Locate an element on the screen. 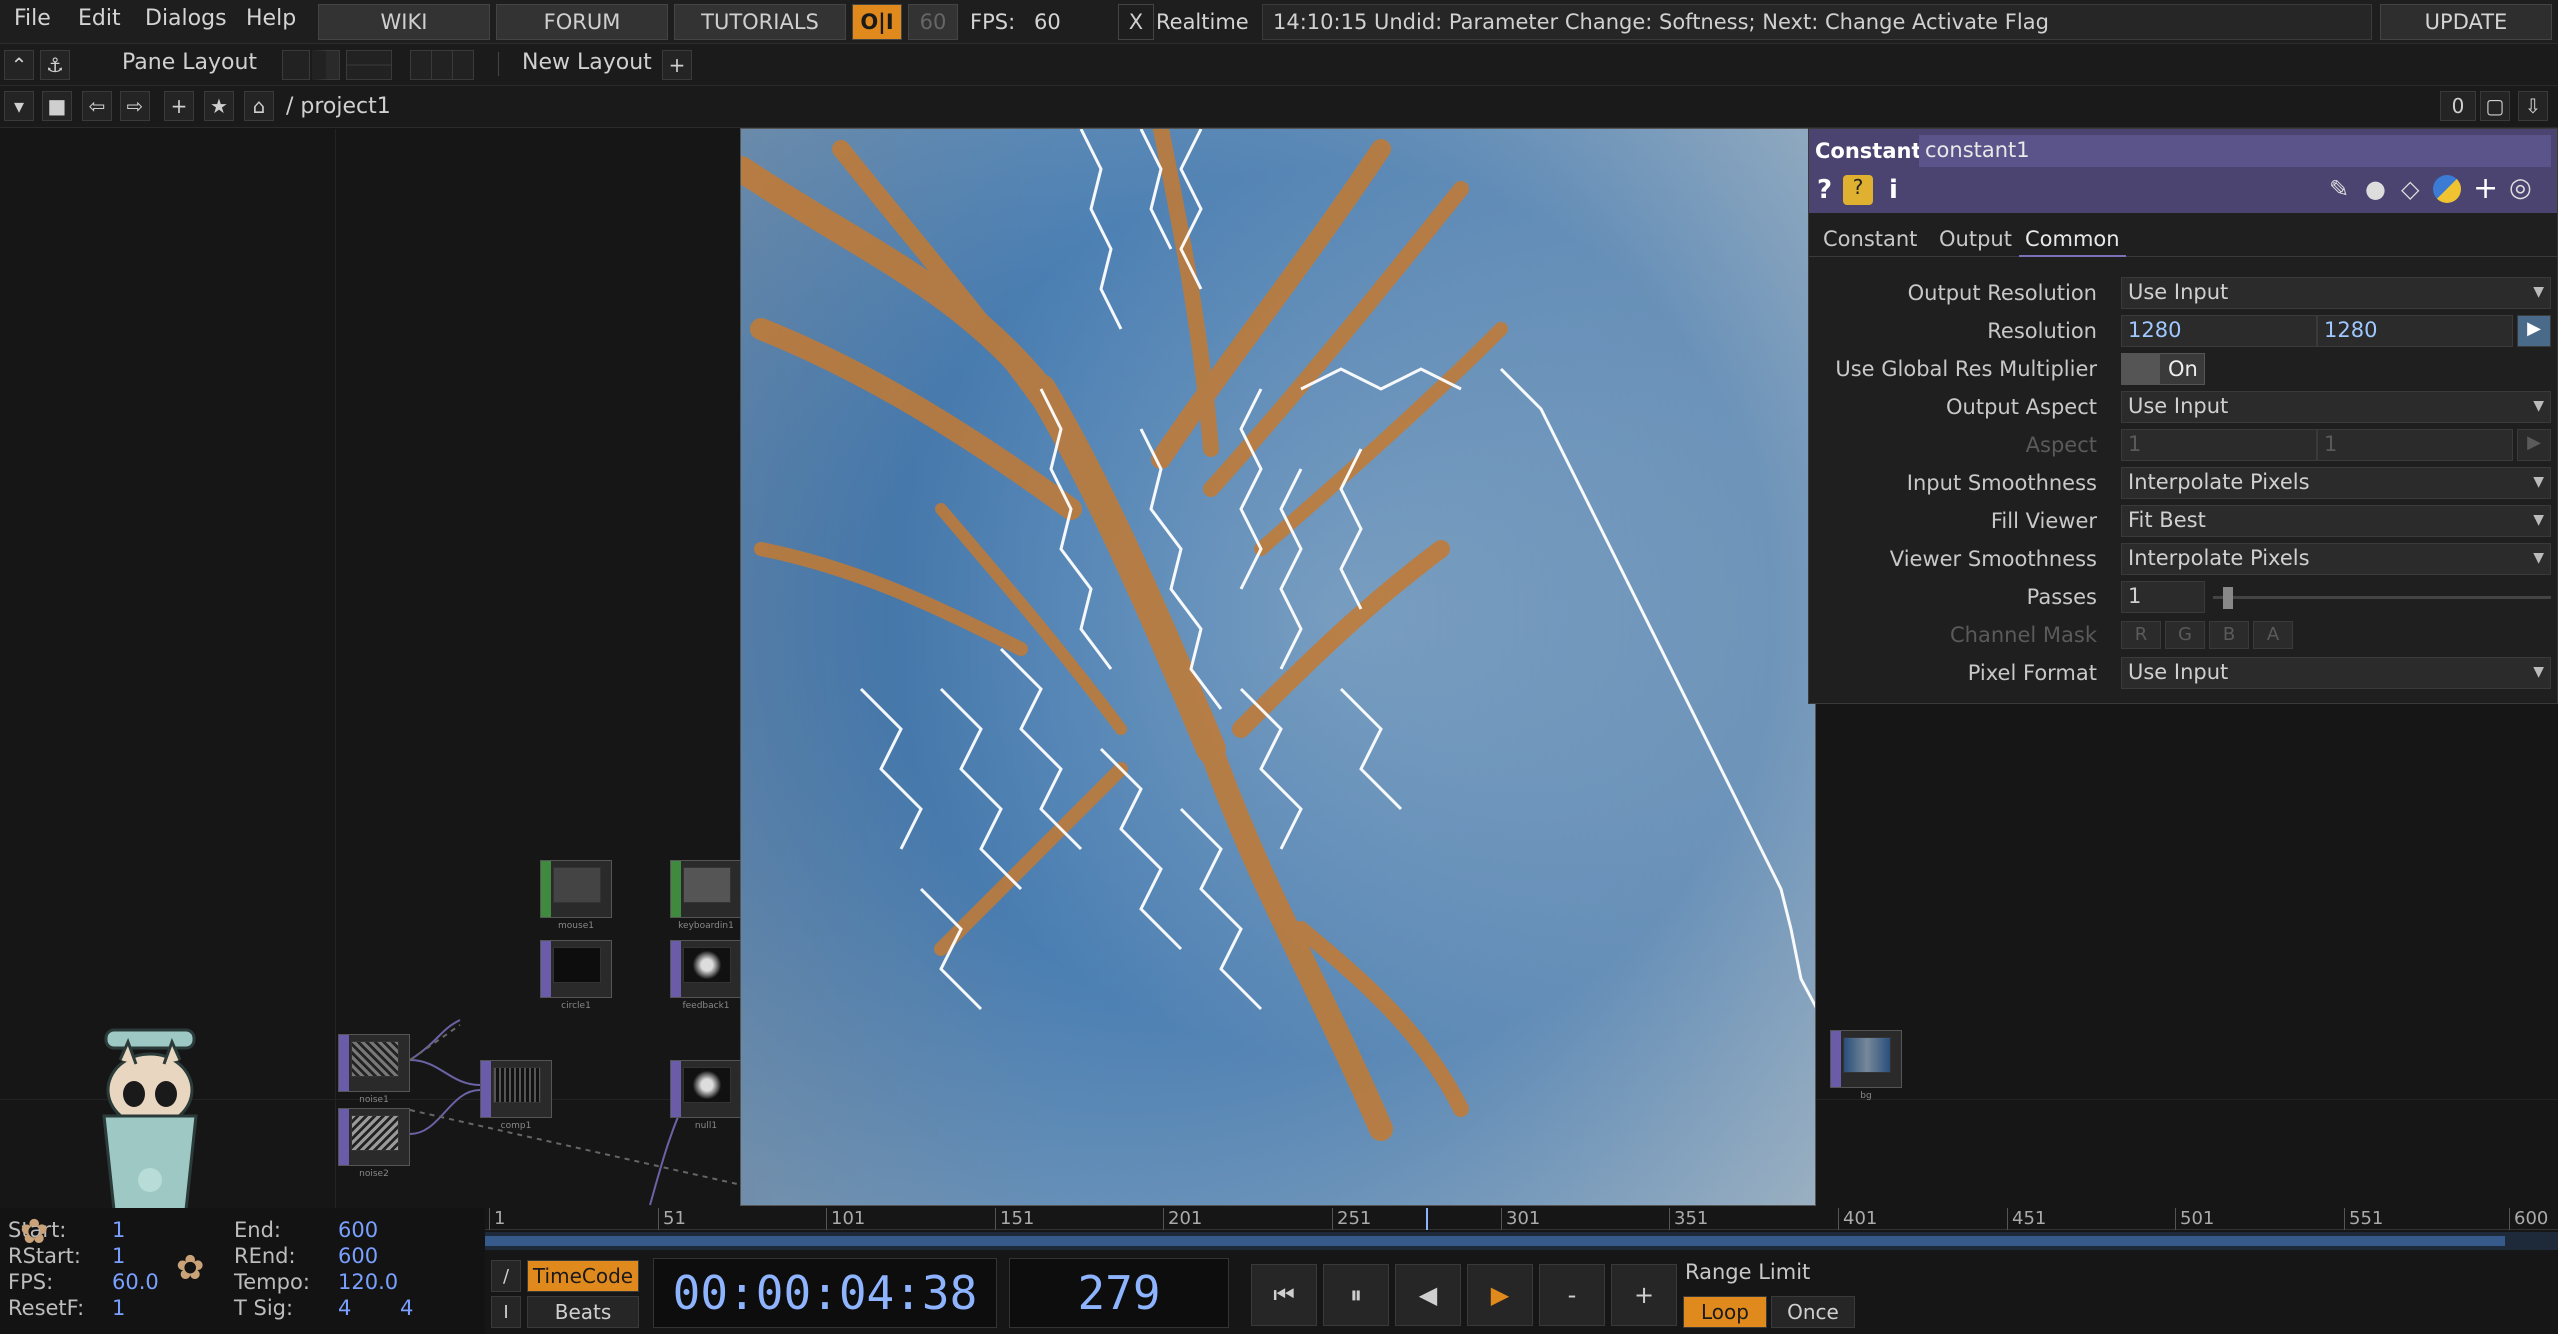  step-plus-button: + is located at coordinates (1644, 1295).